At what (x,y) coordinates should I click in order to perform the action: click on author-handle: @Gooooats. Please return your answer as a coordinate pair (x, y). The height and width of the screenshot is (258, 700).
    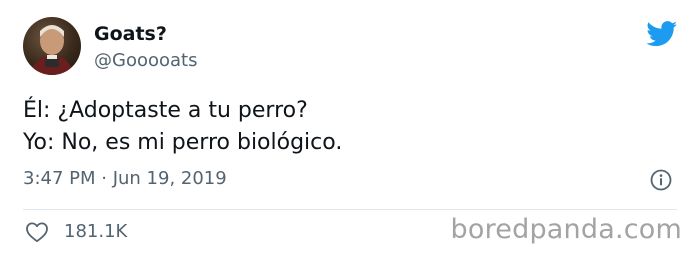
    Looking at the image, I should click on (145, 60).